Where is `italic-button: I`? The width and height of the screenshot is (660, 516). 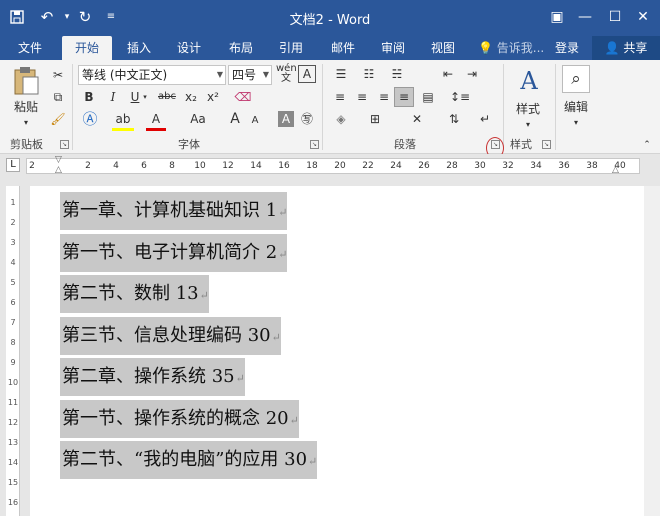
italic-button: I is located at coordinates (113, 97).